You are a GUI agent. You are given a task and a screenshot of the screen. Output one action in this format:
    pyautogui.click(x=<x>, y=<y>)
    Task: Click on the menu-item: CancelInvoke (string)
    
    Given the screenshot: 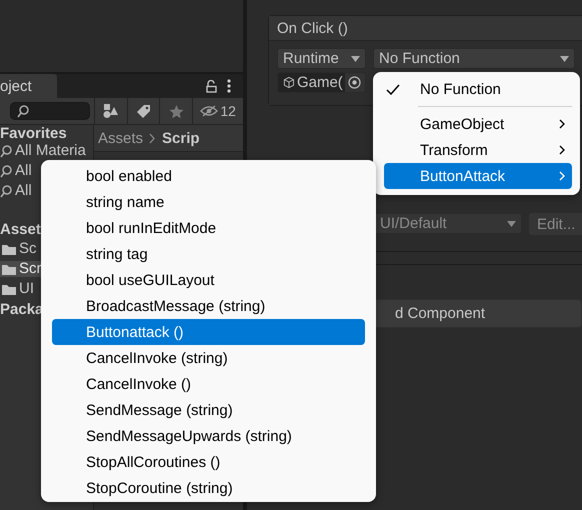 What is the action you would take?
    pyautogui.click(x=208, y=358)
    